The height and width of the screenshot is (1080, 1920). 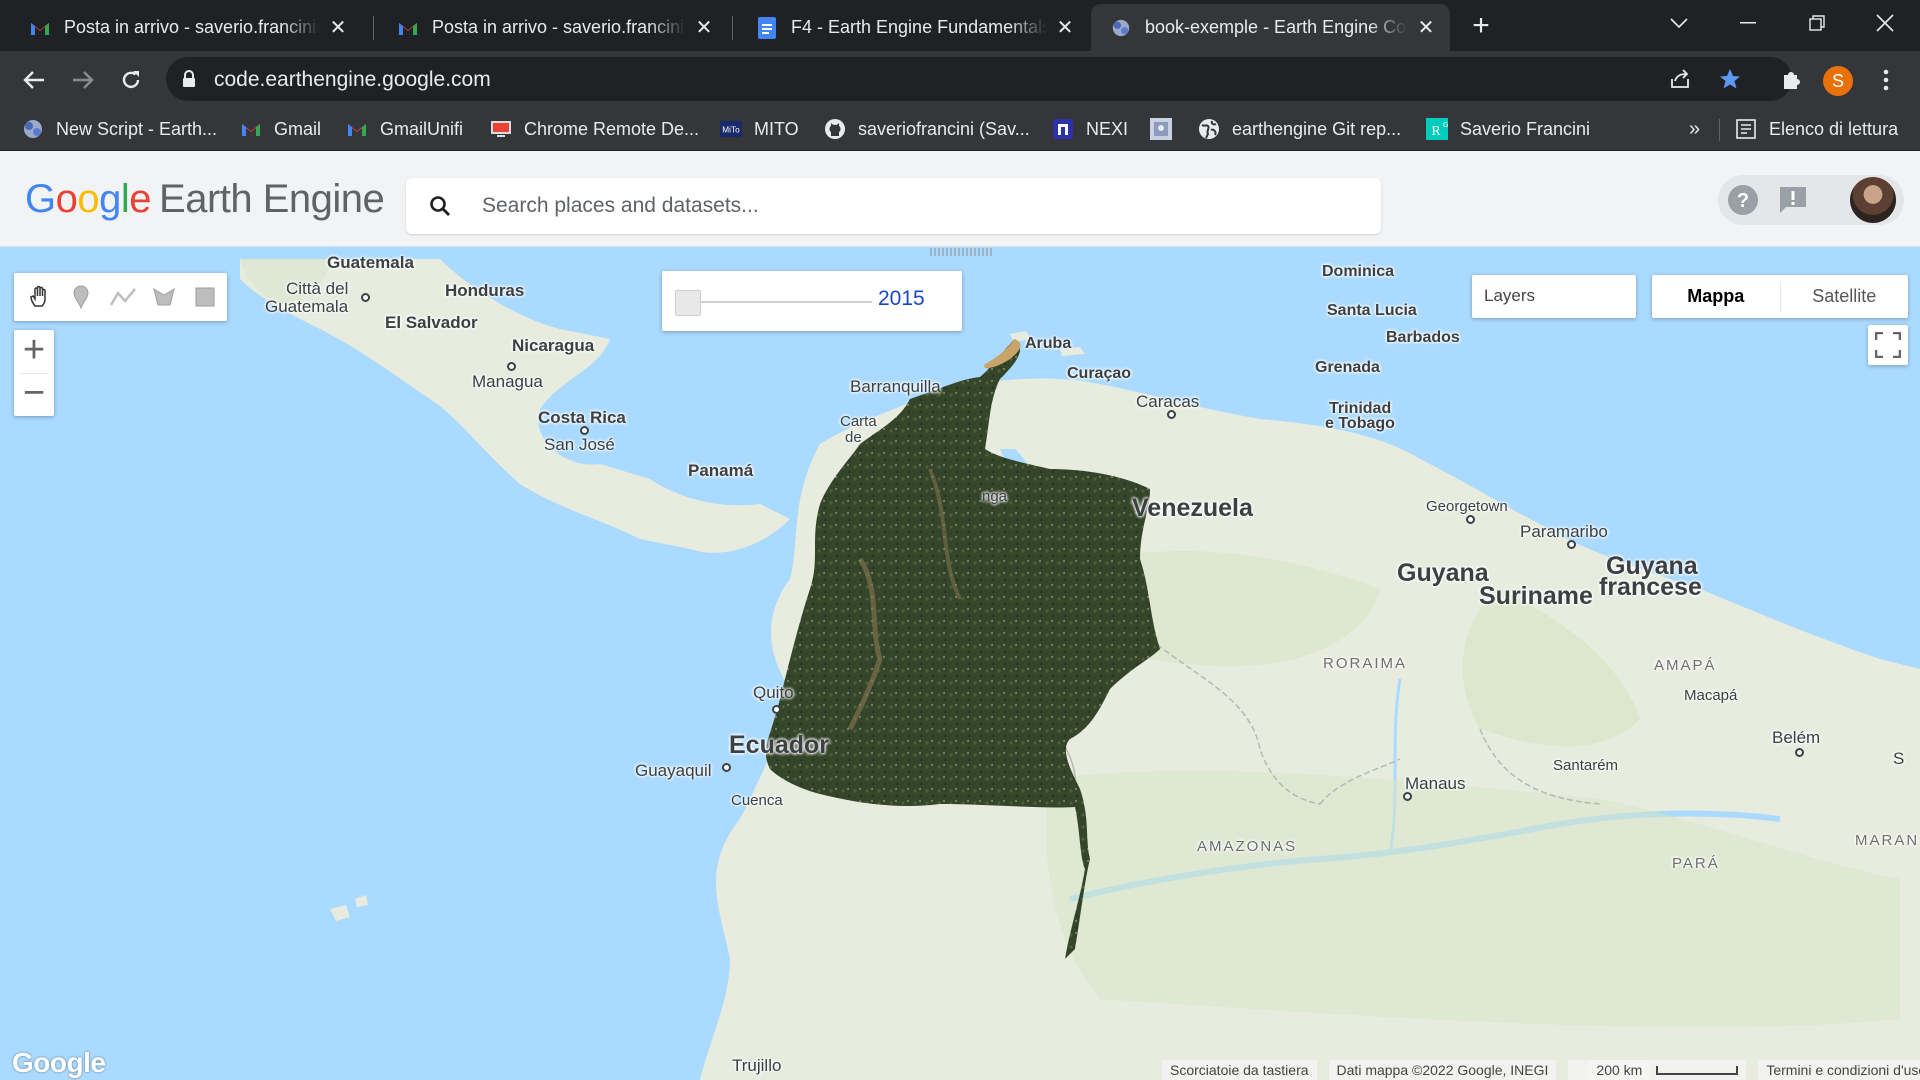 What do you see at coordinates (34, 394) in the screenshot?
I see `zoom-out-button: −` at bounding box center [34, 394].